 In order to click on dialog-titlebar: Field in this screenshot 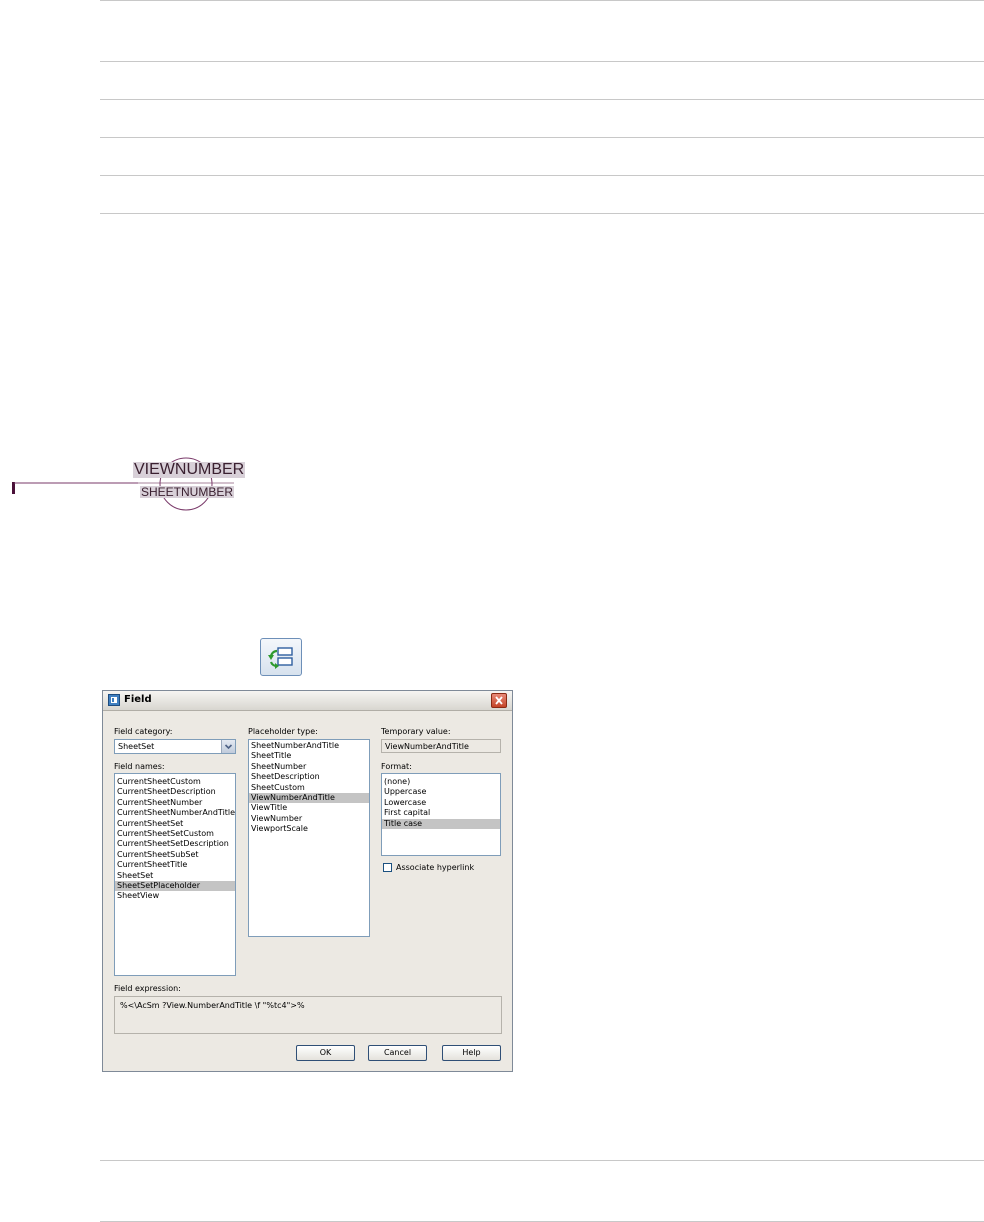, I will do `click(307, 701)`.